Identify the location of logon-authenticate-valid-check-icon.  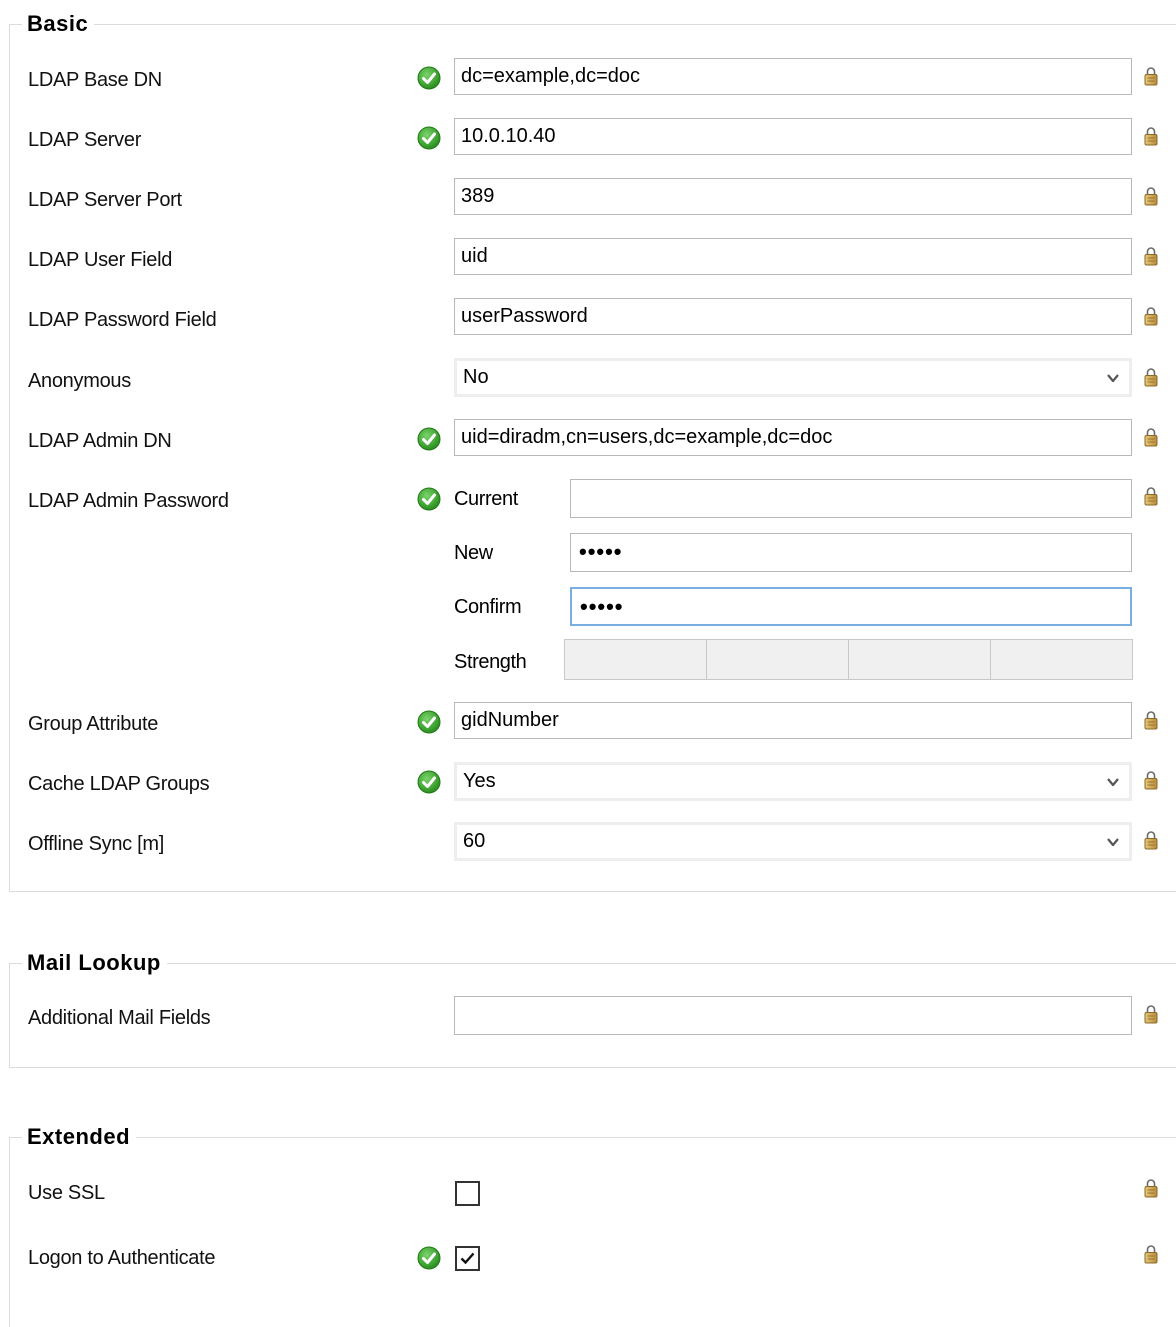
(429, 1258).